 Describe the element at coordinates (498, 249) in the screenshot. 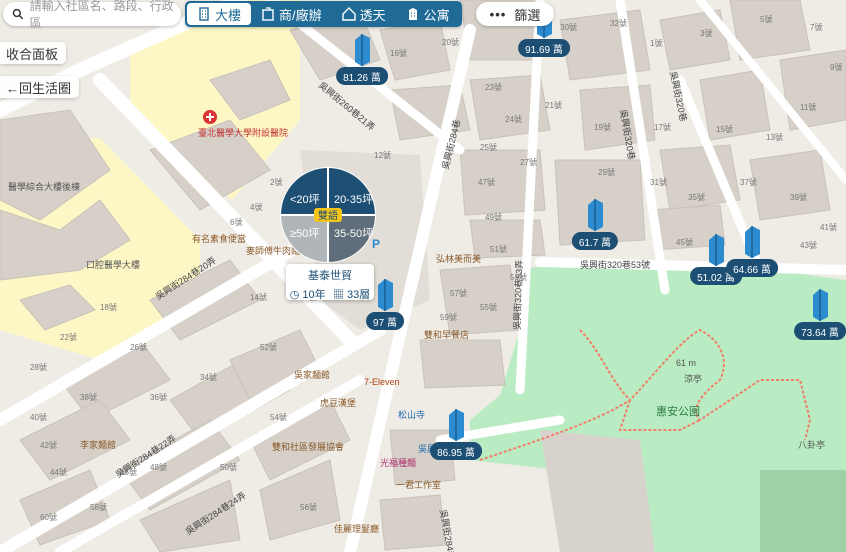

I see `house-number: 51號` at that location.